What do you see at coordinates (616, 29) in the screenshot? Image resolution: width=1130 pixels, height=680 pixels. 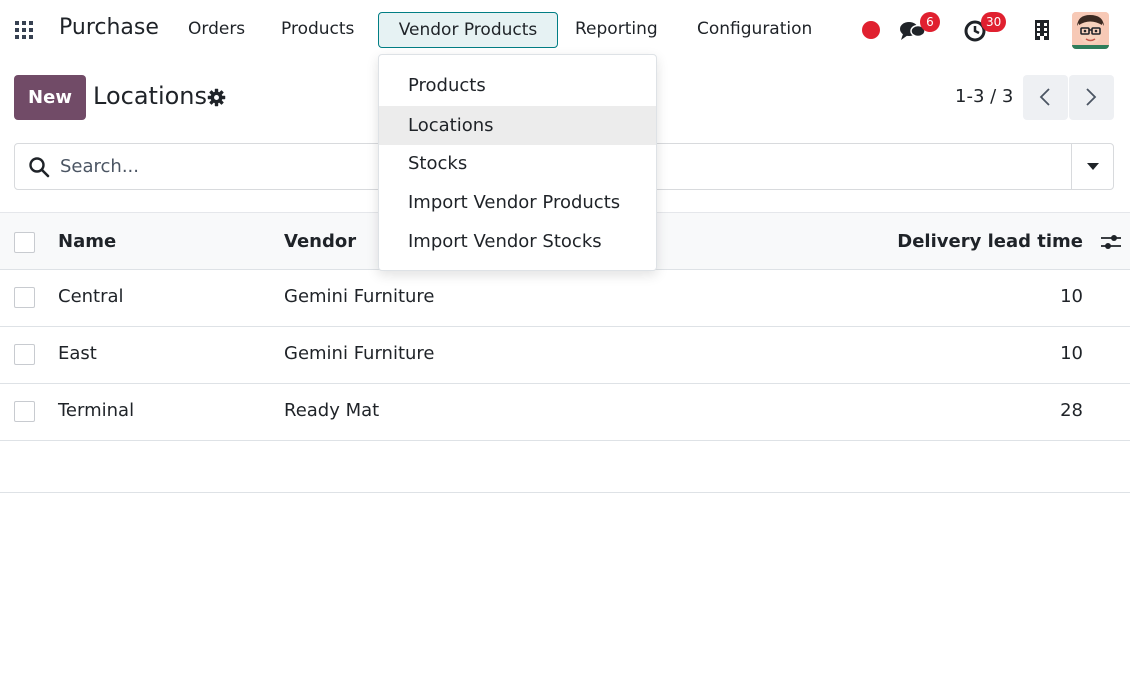 I see `menu-reporting: Reporting` at bounding box center [616, 29].